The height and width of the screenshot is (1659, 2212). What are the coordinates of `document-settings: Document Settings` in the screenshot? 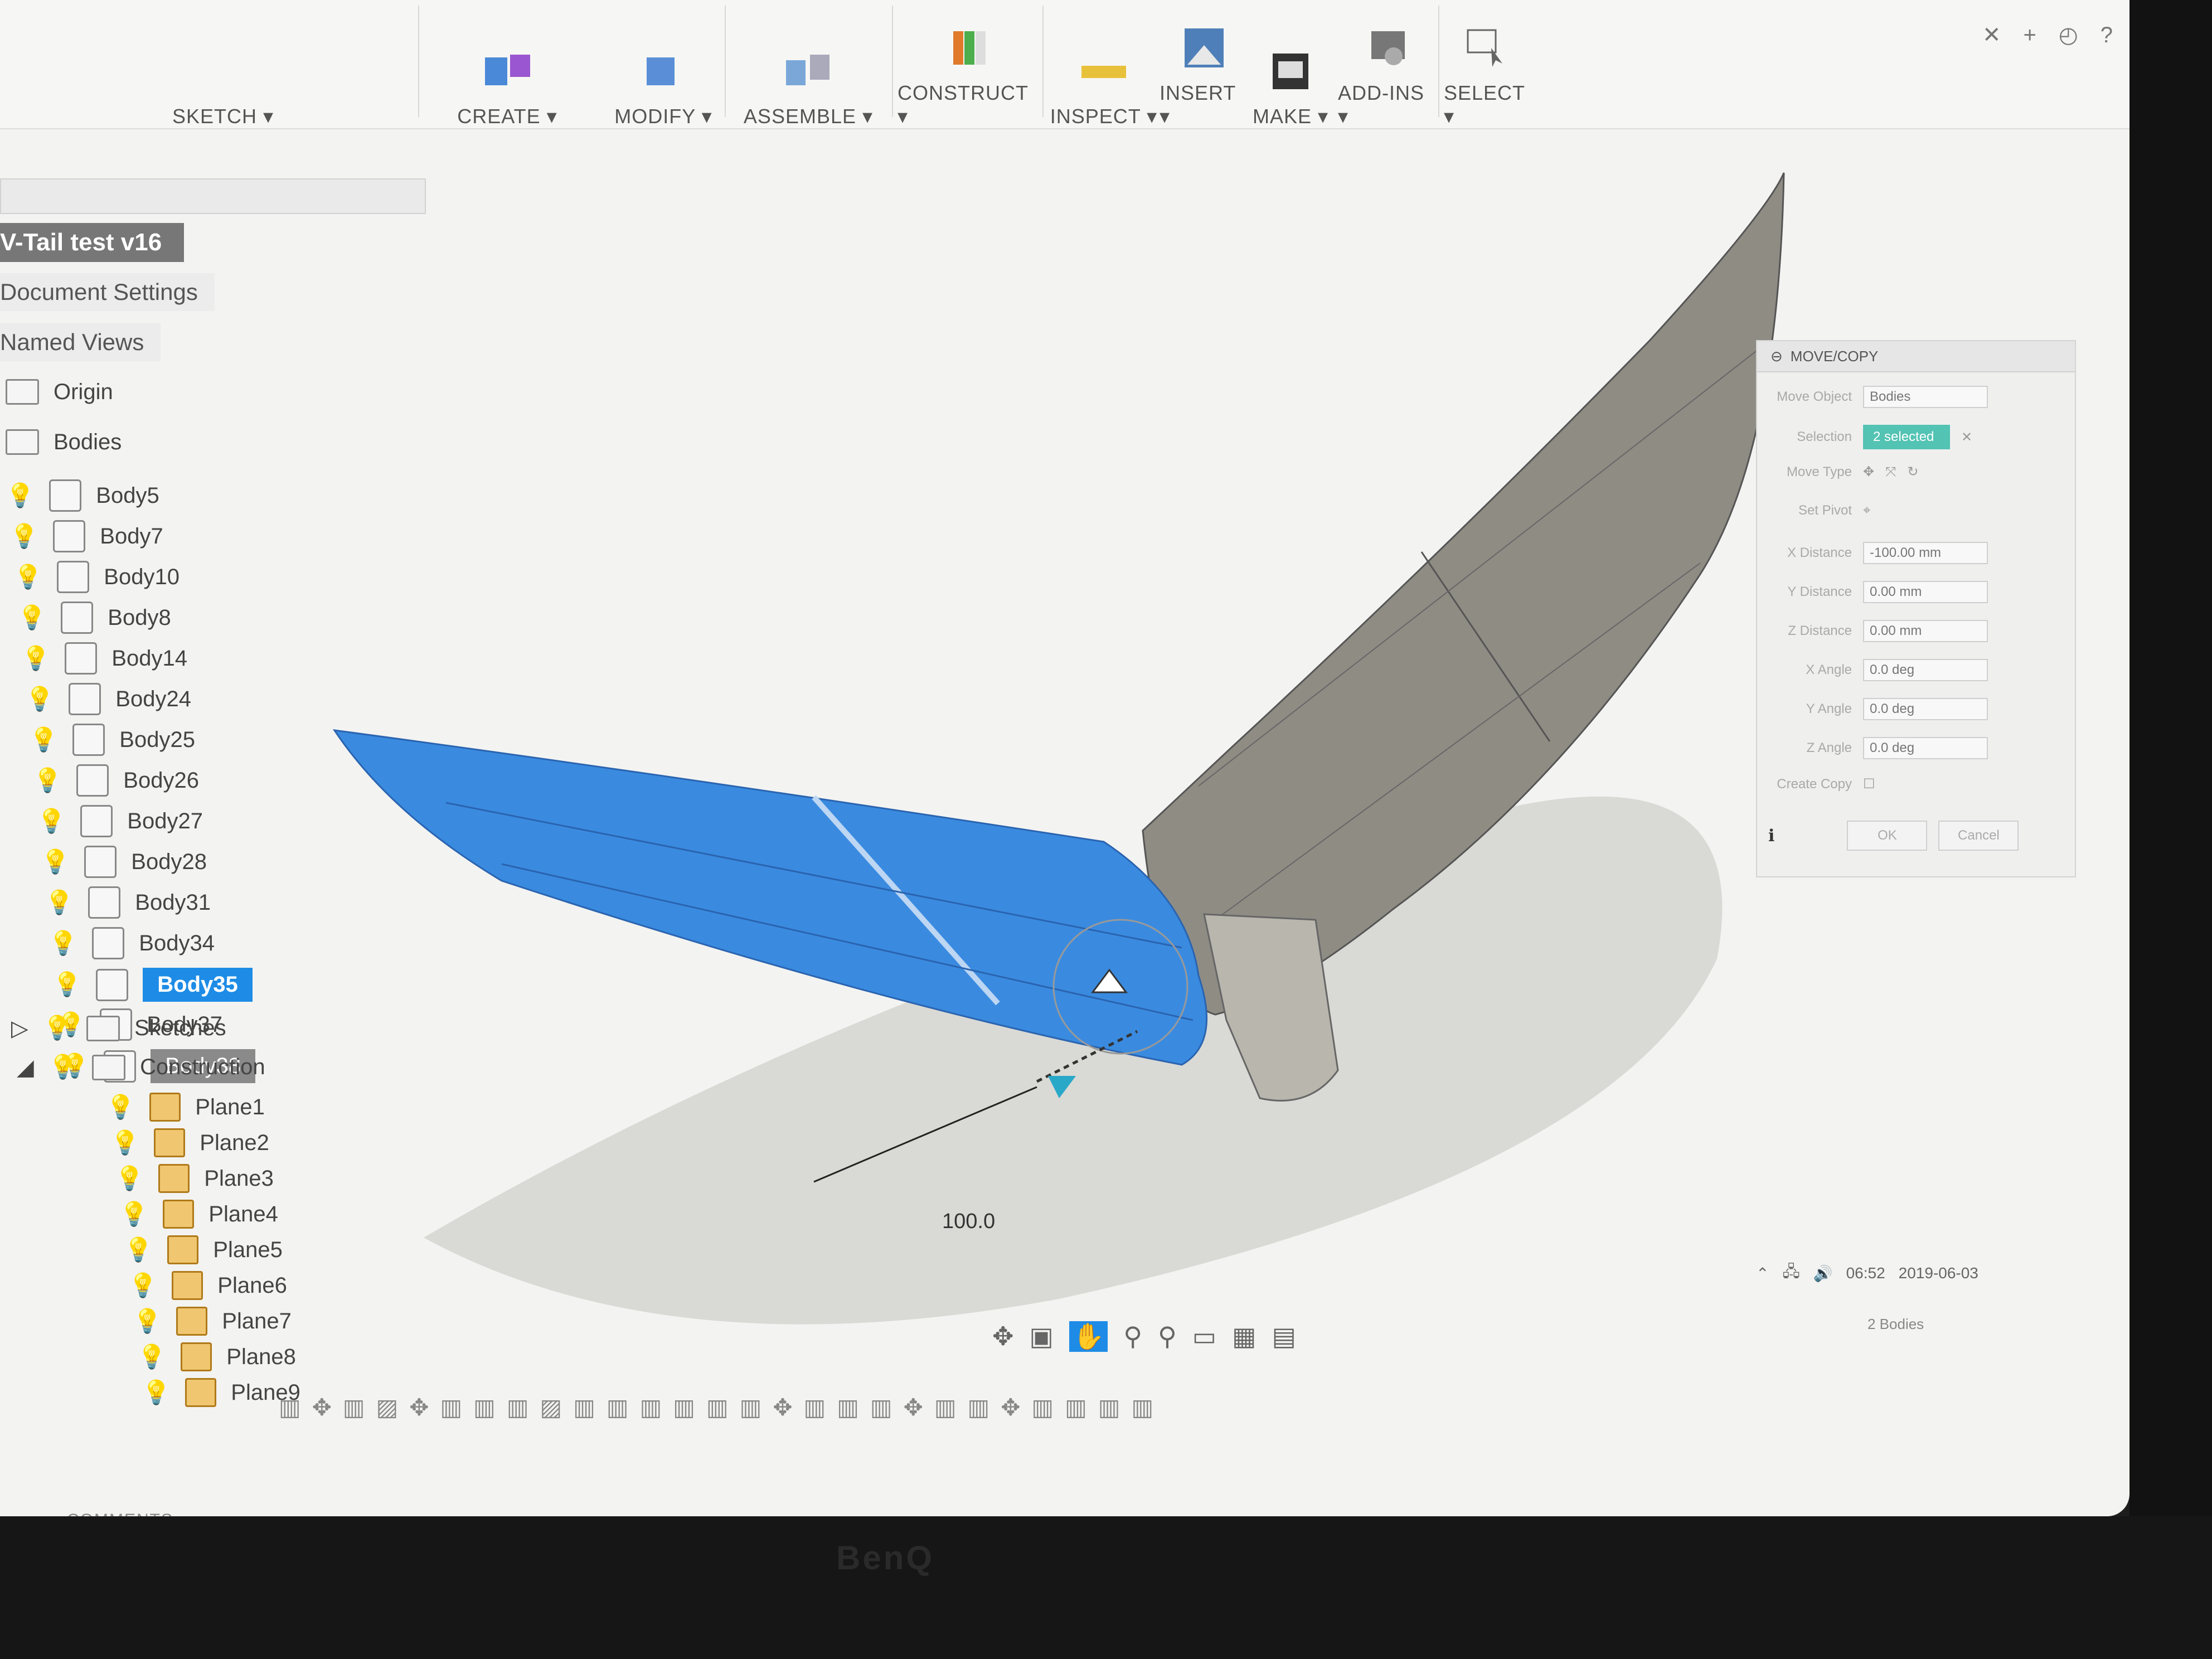 It's located at (108, 292).